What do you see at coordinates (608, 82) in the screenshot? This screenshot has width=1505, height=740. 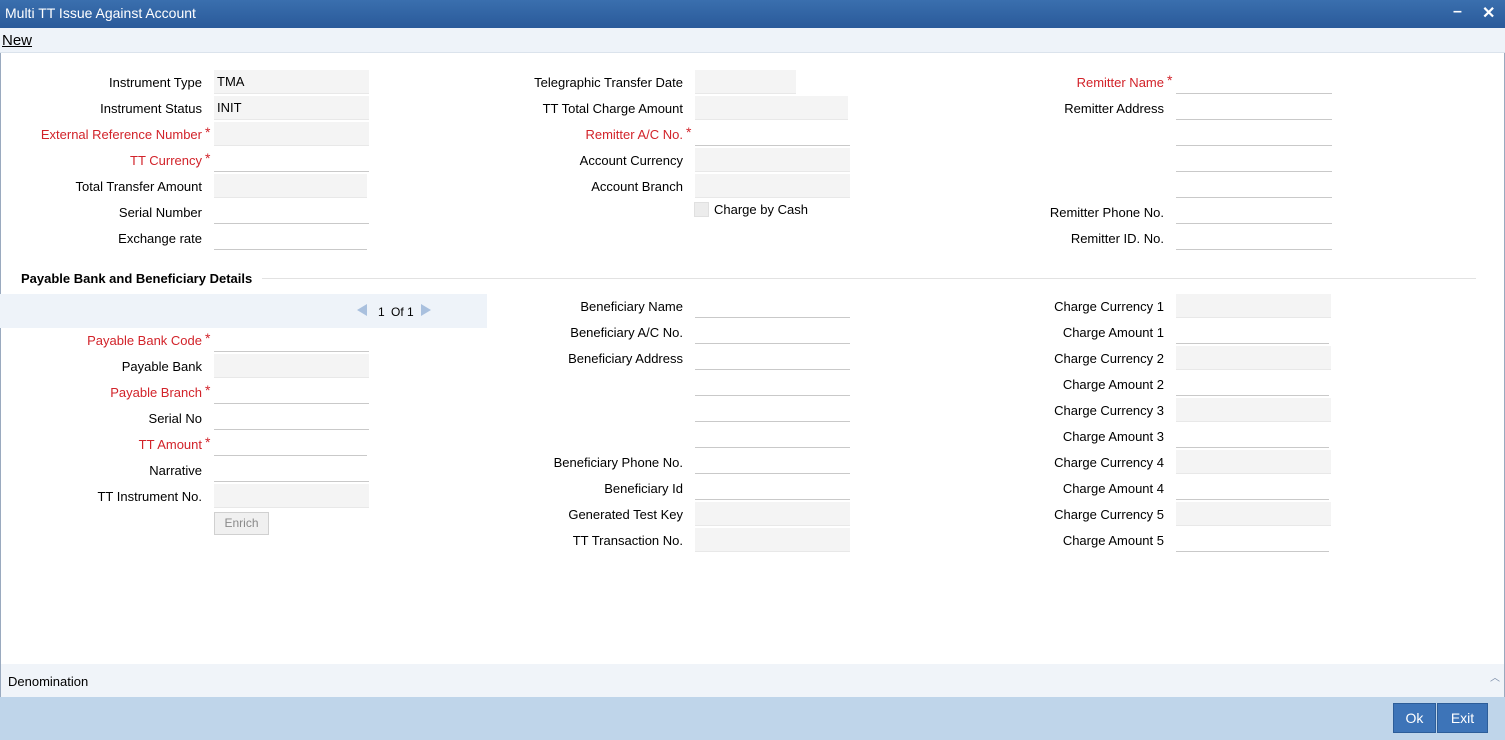 I see `telegraphic-transfer-date-label: Telegraphic Transfer Date` at bounding box center [608, 82].